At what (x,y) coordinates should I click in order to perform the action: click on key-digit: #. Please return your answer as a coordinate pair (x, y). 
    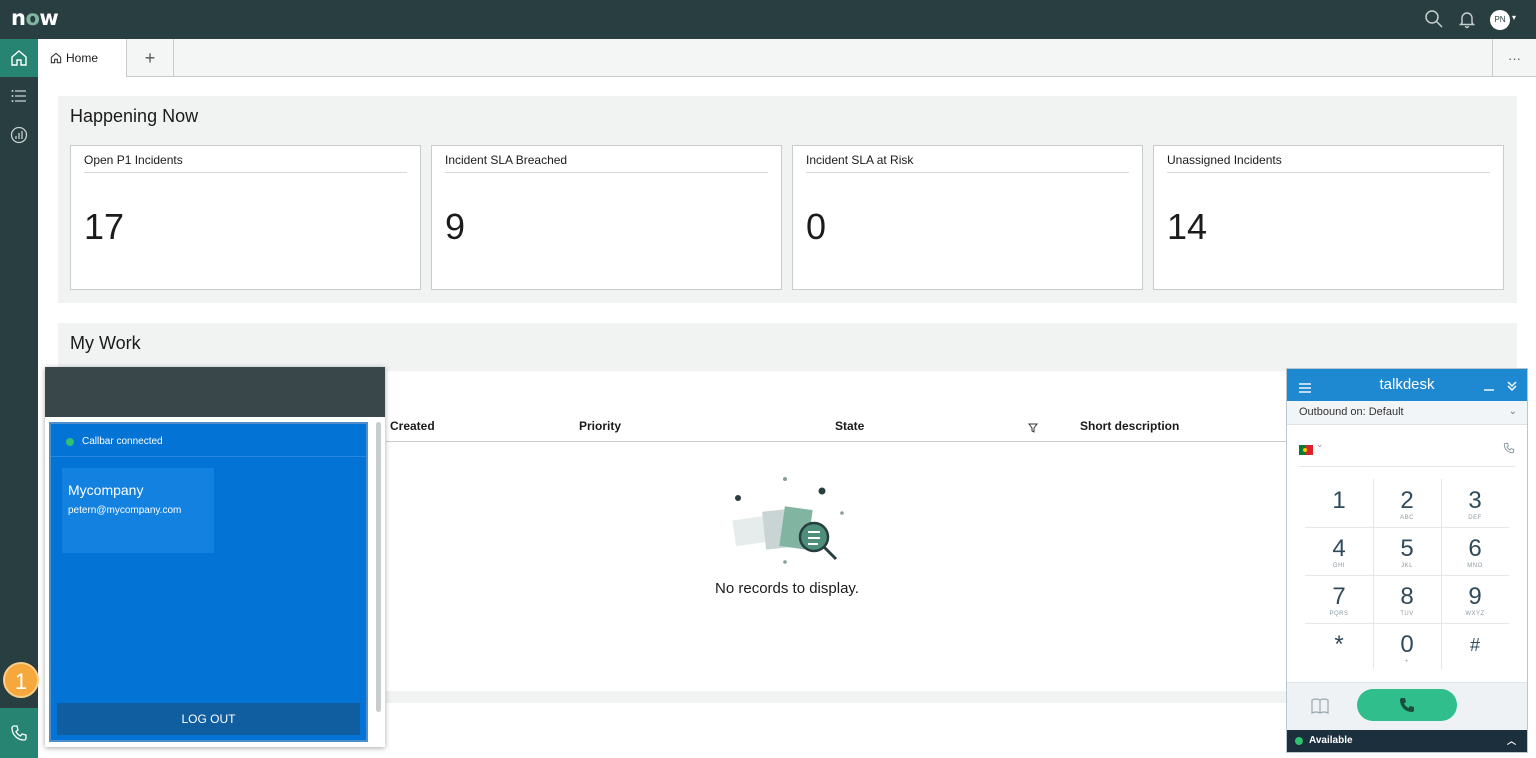
    Looking at the image, I should click on (1474, 645).